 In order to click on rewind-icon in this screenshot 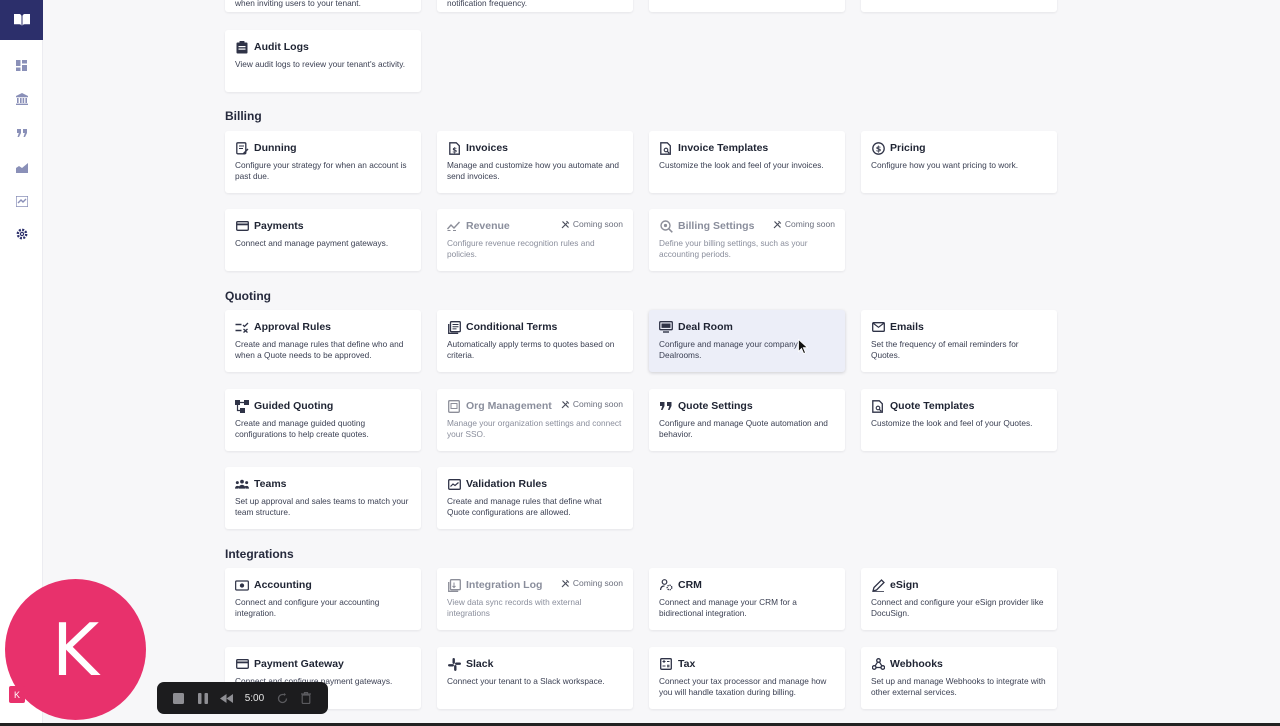, I will do `click(227, 698)`.